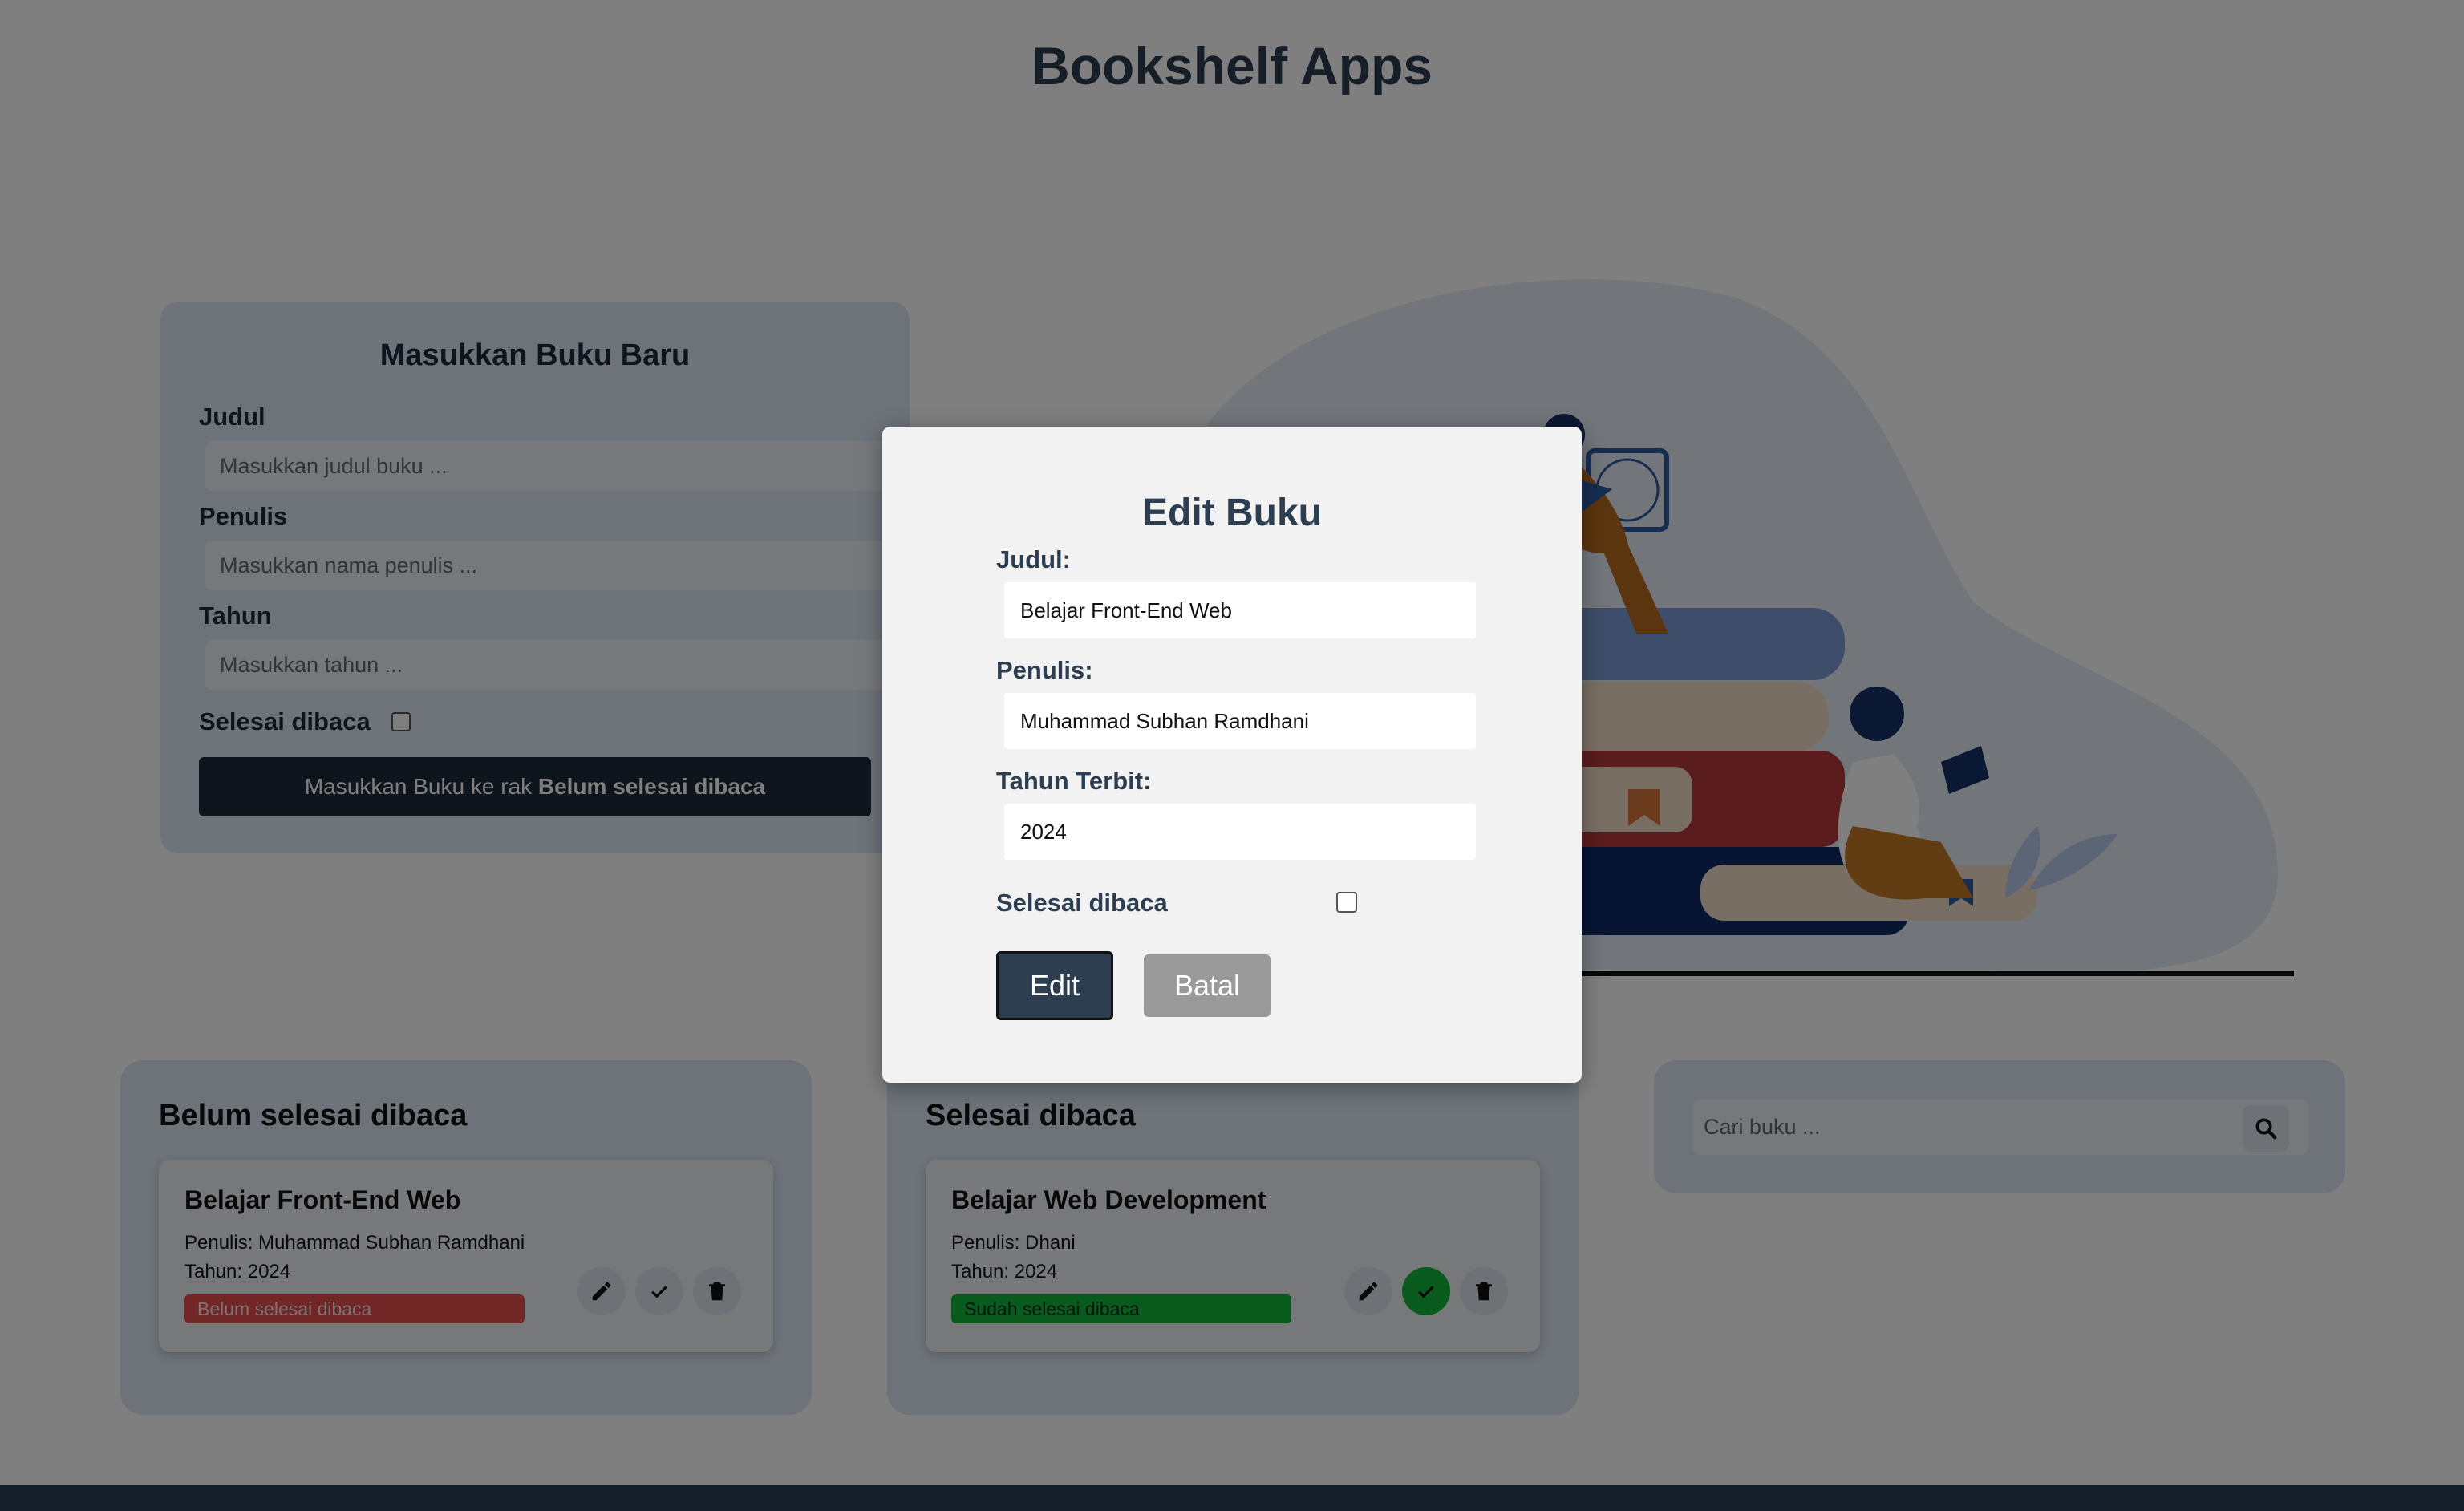 This screenshot has height=1511, width=2464. Describe the element at coordinates (1240, 721) in the screenshot. I see `modal-author-input` at that location.